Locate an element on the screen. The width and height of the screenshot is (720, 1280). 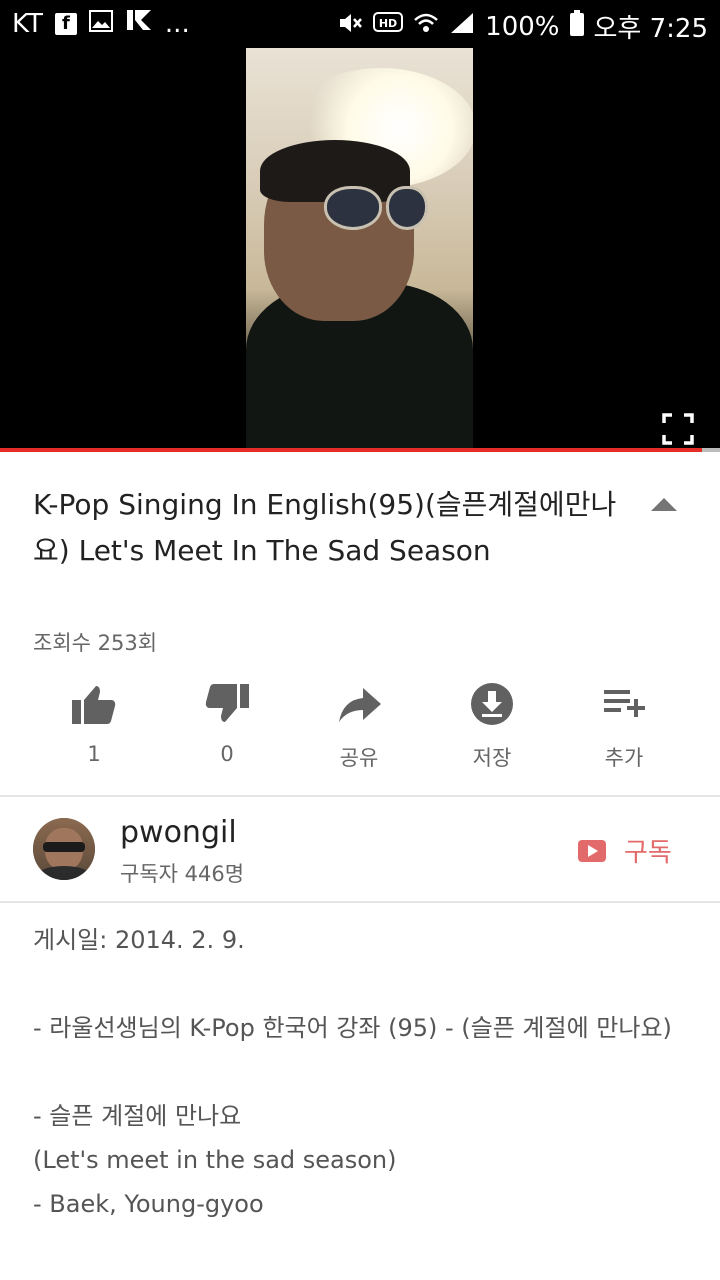
subscriber-count: 구독자 446명 is located at coordinates (182, 874).